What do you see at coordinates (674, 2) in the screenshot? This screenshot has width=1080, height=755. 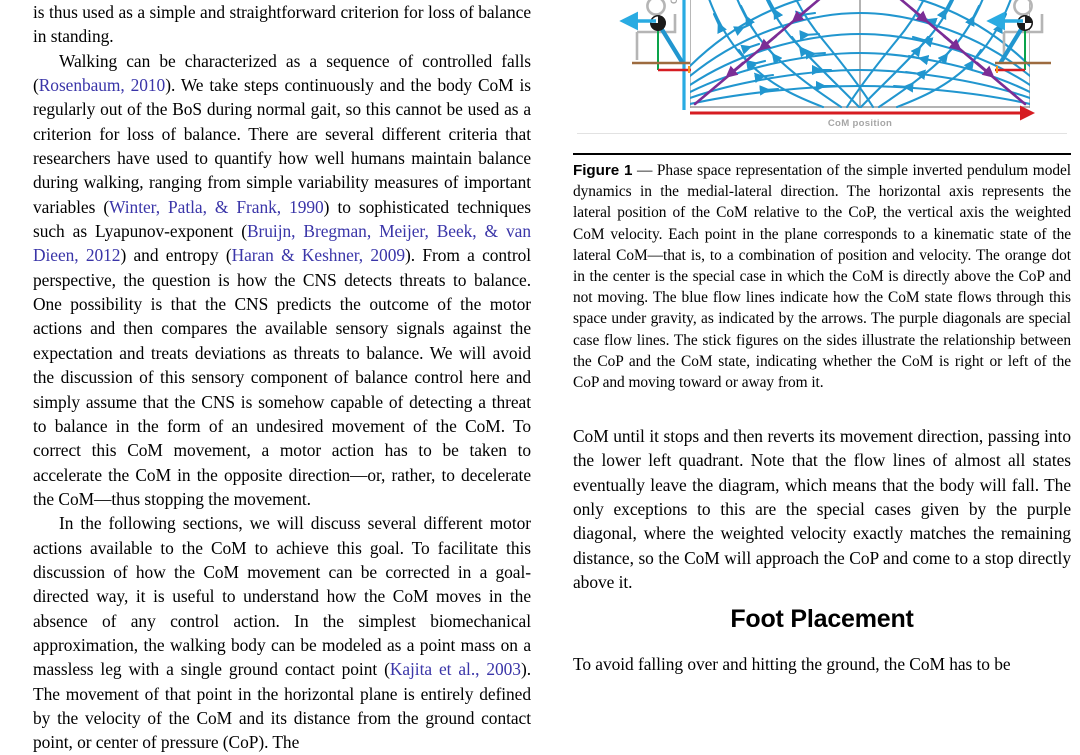 I see `y-axis-label: CoM` at bounding box center [674, 2].